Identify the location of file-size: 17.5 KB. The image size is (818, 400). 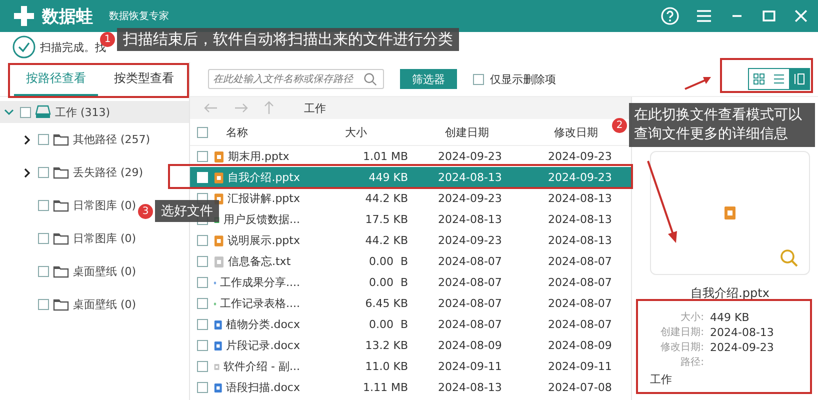
(386, 219).